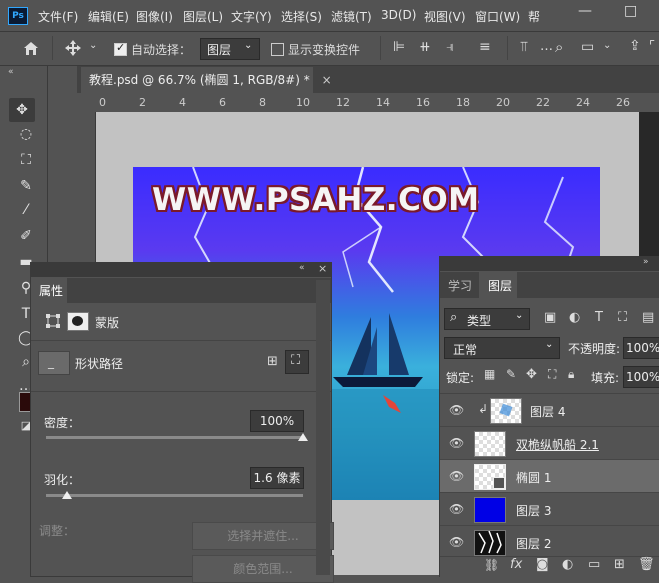 The width and height of the screenshot is (659, 583). What do you see at coordinates (154, 16) in the screenshot?
I see `menu-image: 图像(I)` at bounding box center [154, 16].